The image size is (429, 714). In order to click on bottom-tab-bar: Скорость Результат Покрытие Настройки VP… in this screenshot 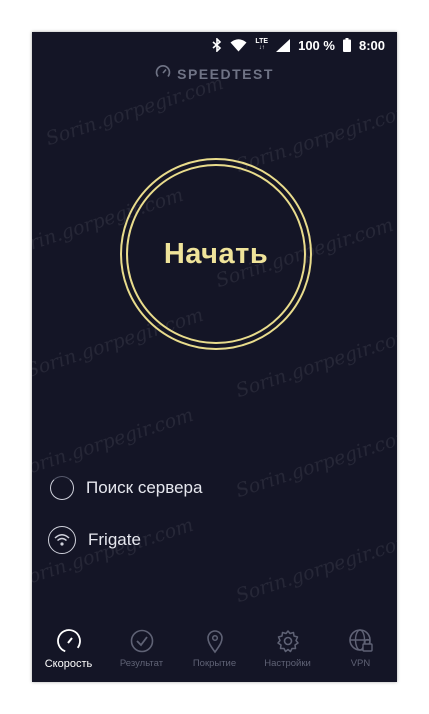, I will do `click(214, 651)`.